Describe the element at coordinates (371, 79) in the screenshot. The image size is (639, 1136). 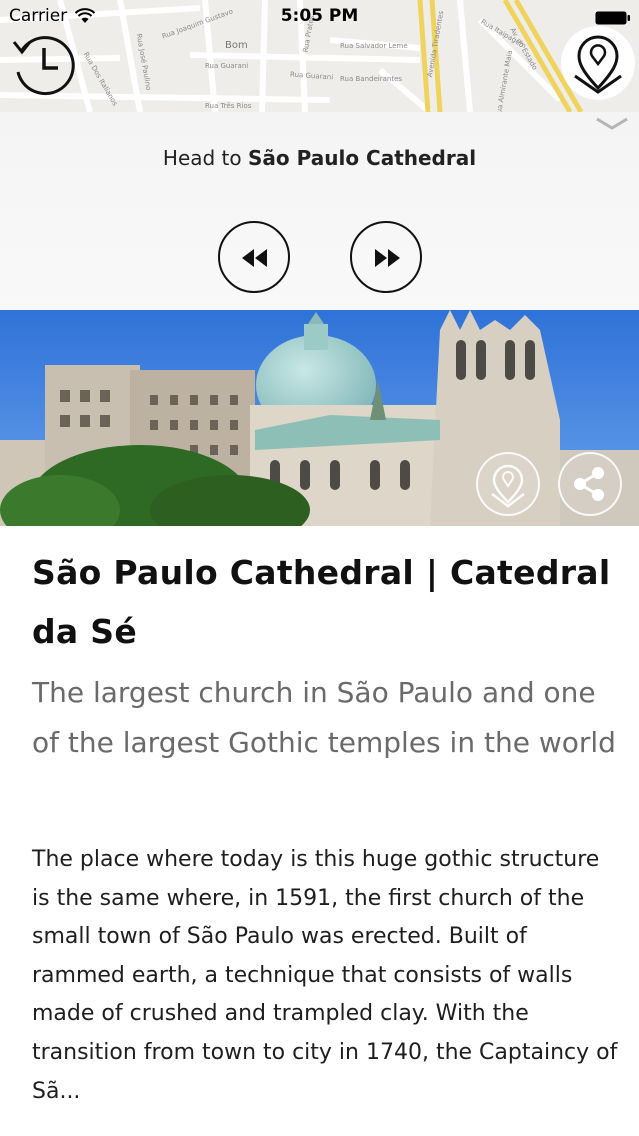
I see `street-label: Rua Bandeirantes` at that location.